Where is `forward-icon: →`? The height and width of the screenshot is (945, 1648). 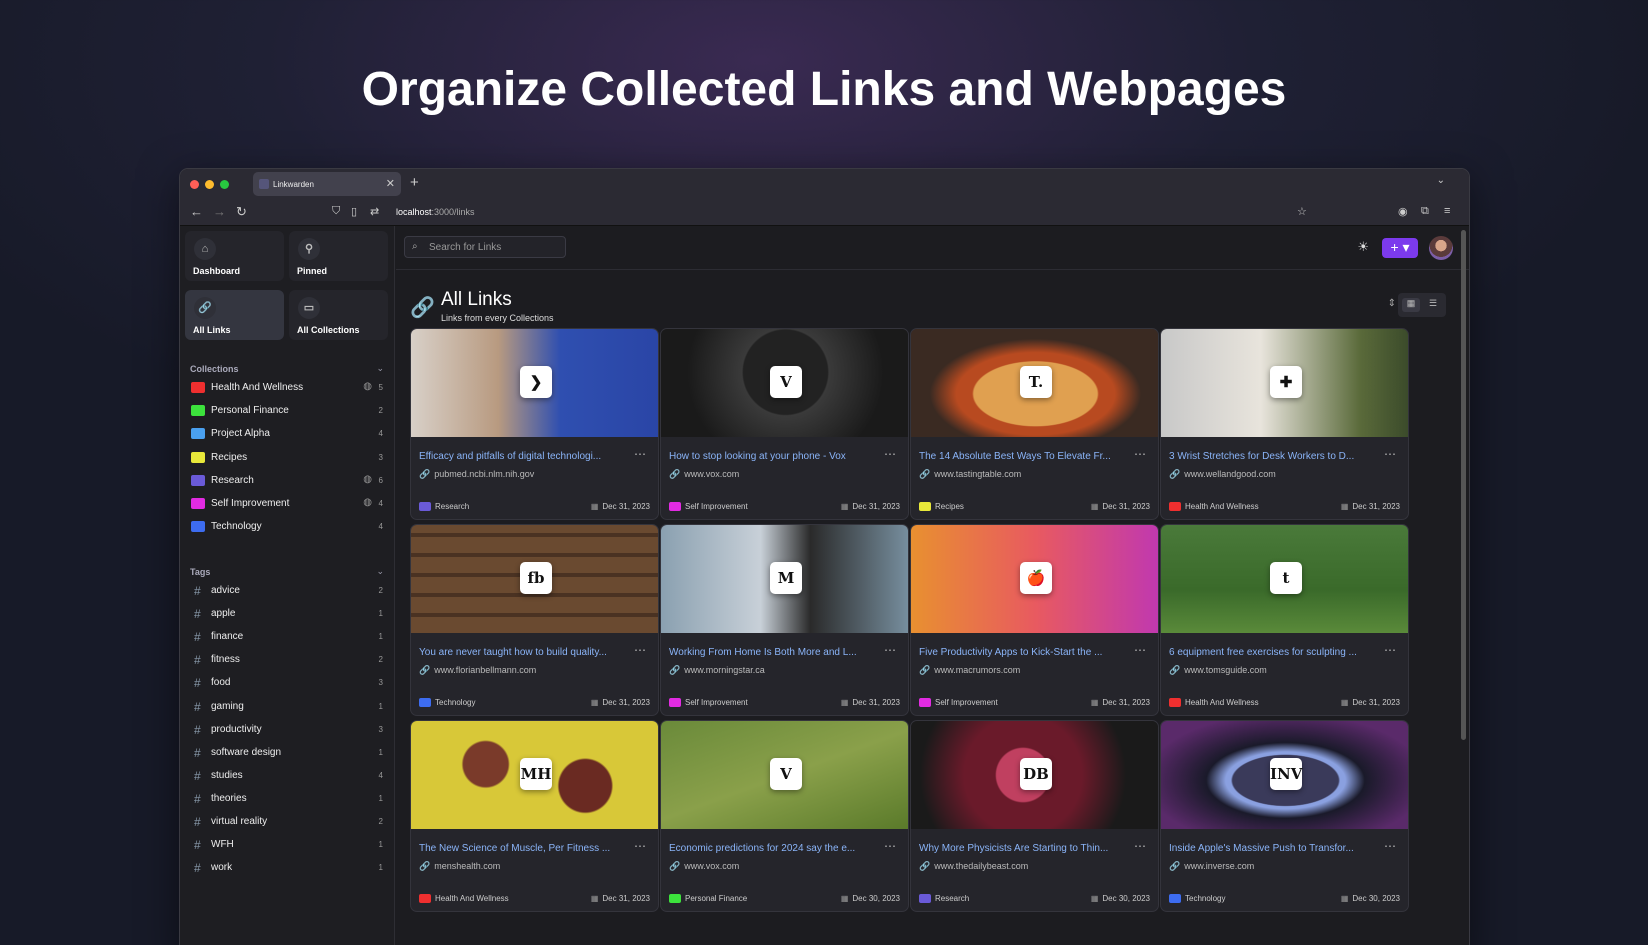
forward-icon: → is located at coordinates (219, 211).